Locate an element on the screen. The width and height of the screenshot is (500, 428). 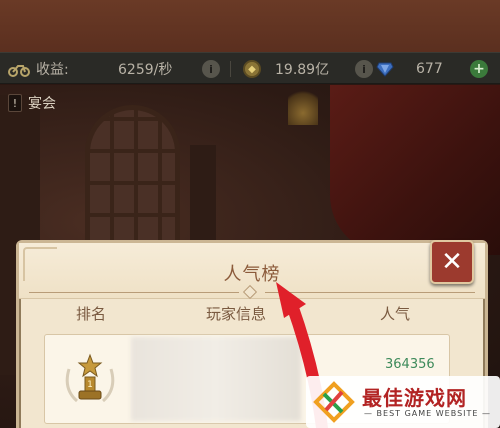
table-header: 排名 玩家信息 人气 is located at coordinates (250, 313).